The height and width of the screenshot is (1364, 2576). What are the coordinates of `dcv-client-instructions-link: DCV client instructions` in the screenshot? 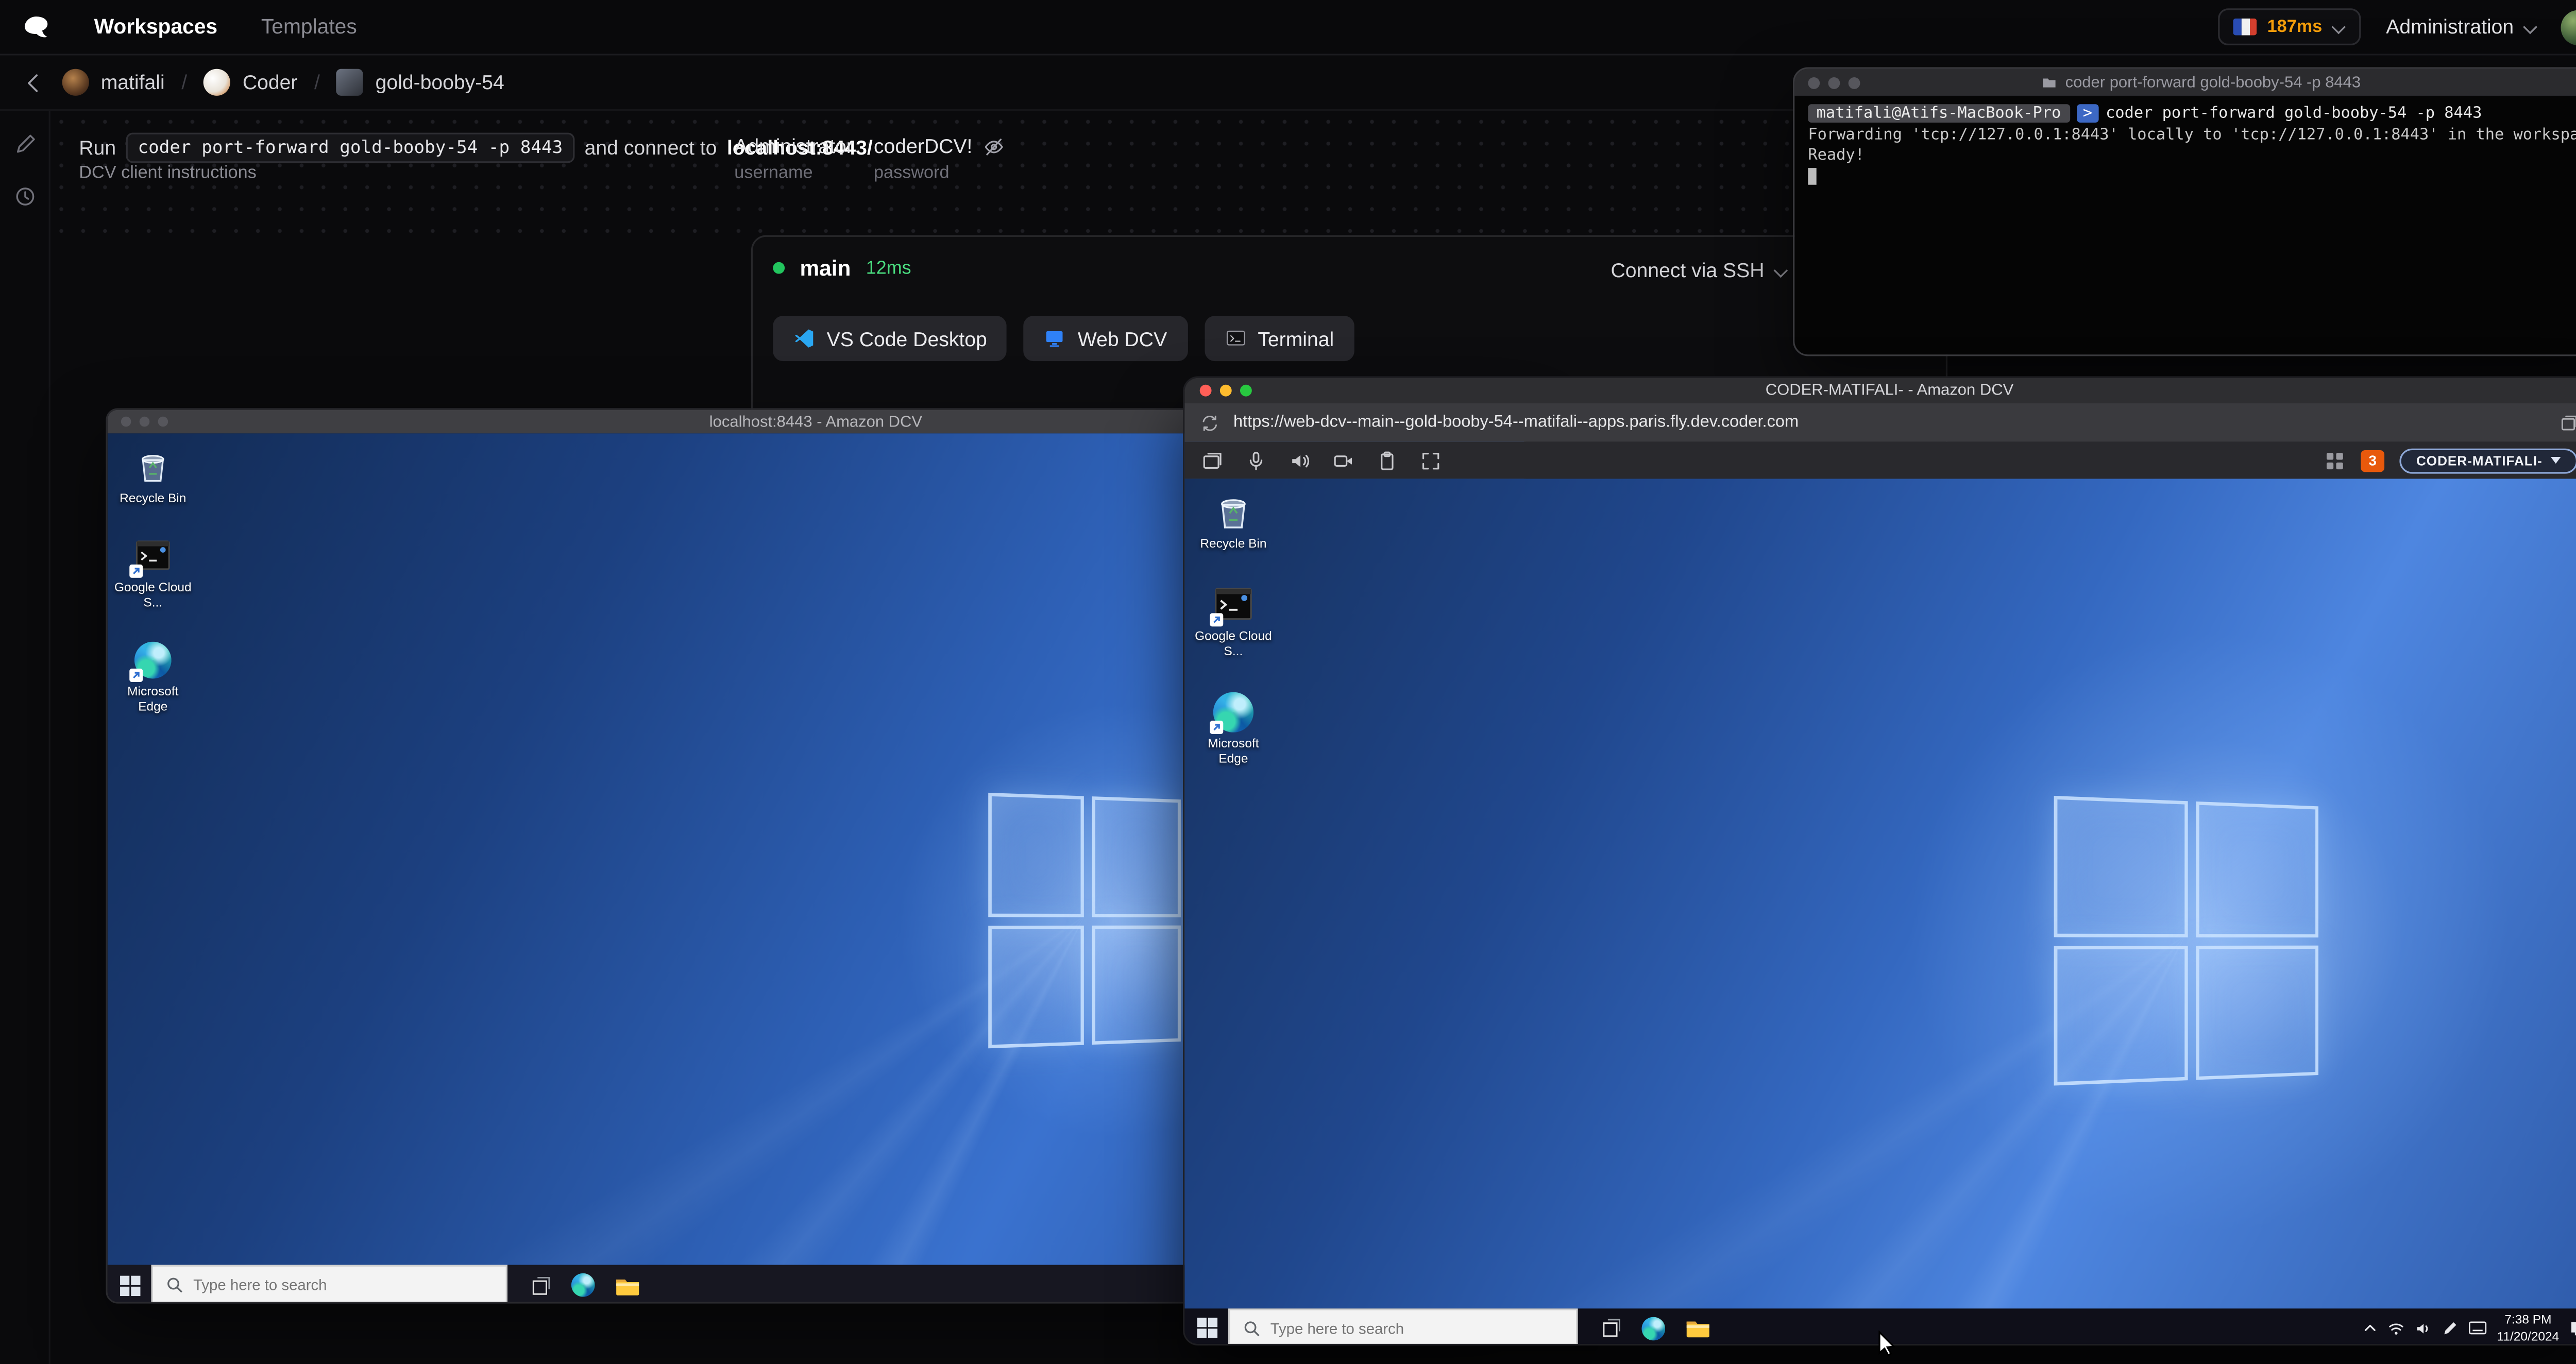 It's located at (167, 173).